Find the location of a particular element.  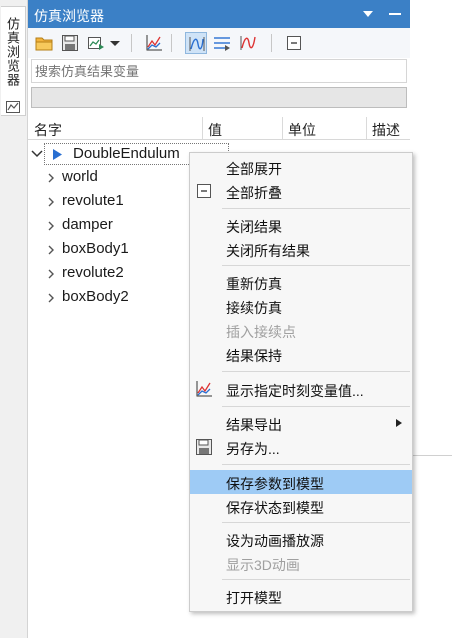

export-button is located at coordinates (96, 43).